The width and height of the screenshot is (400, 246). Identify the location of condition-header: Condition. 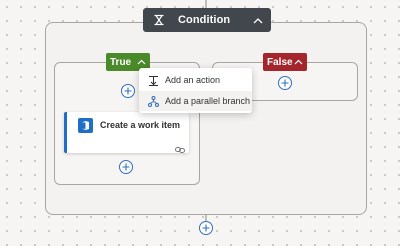
(207, 20).